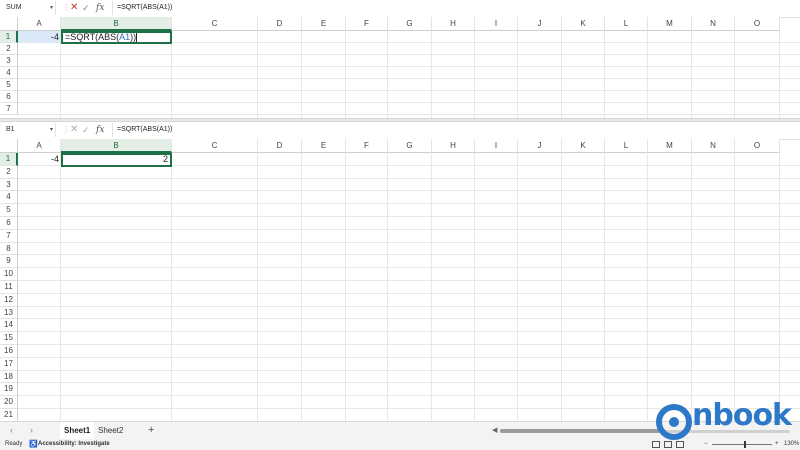 This screenshot has width=800, height=450. I want to click on zoom-in-icon: +, so click(777, 444).